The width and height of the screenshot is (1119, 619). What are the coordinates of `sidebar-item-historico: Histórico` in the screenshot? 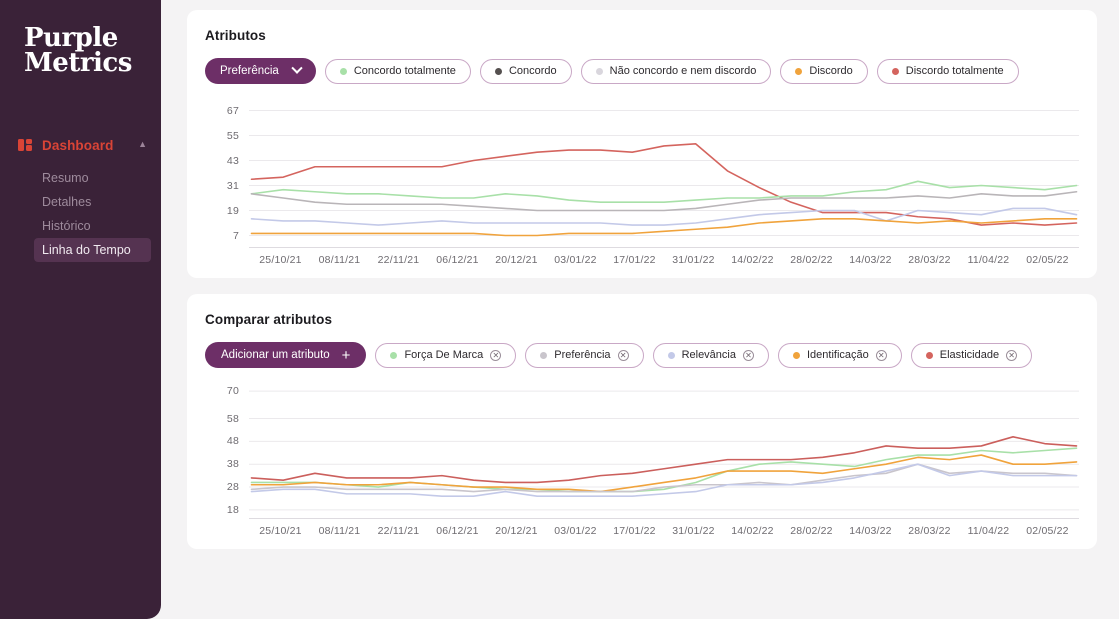 It's located at (92, 226).